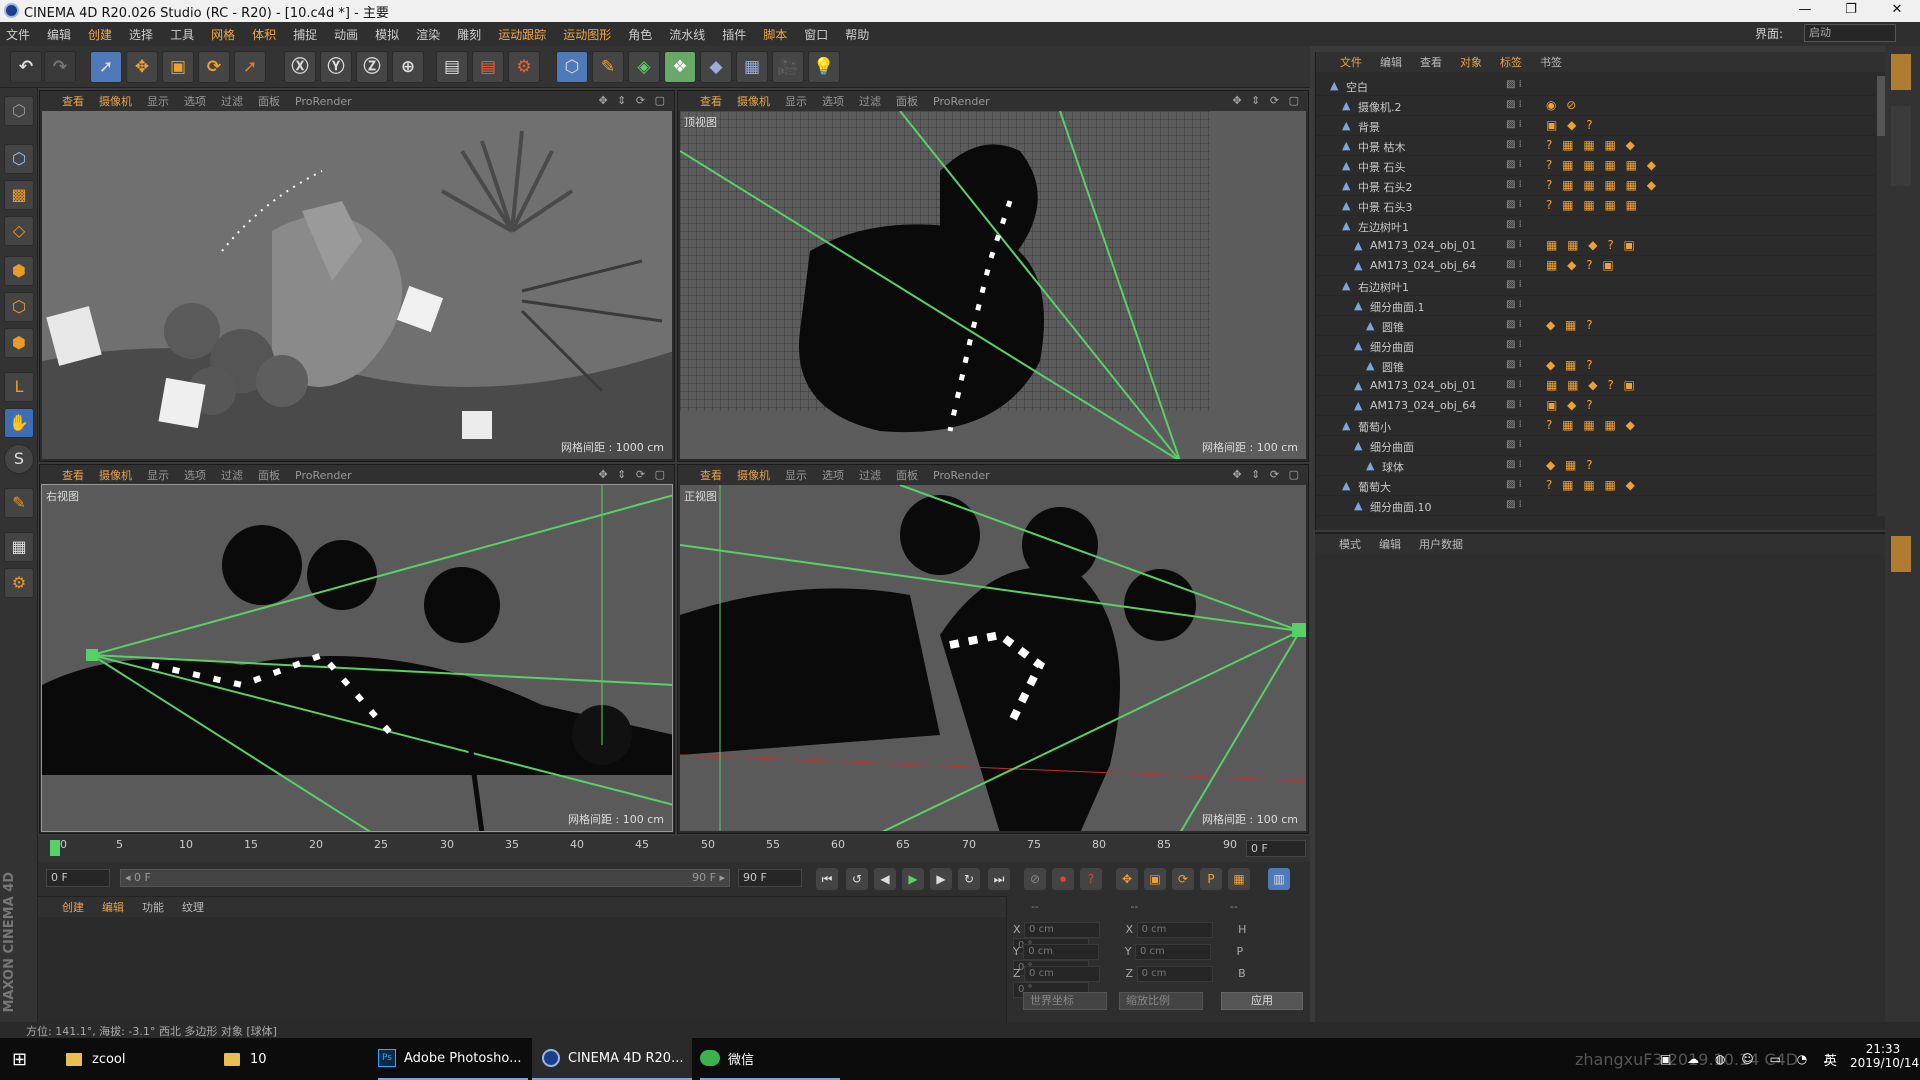 Image resolution: width=1920 pixels, height=1080 pixels. Describe the element at coordinates (1850, 33) in the screenshot. I see `layout-select: 启动` at that location.